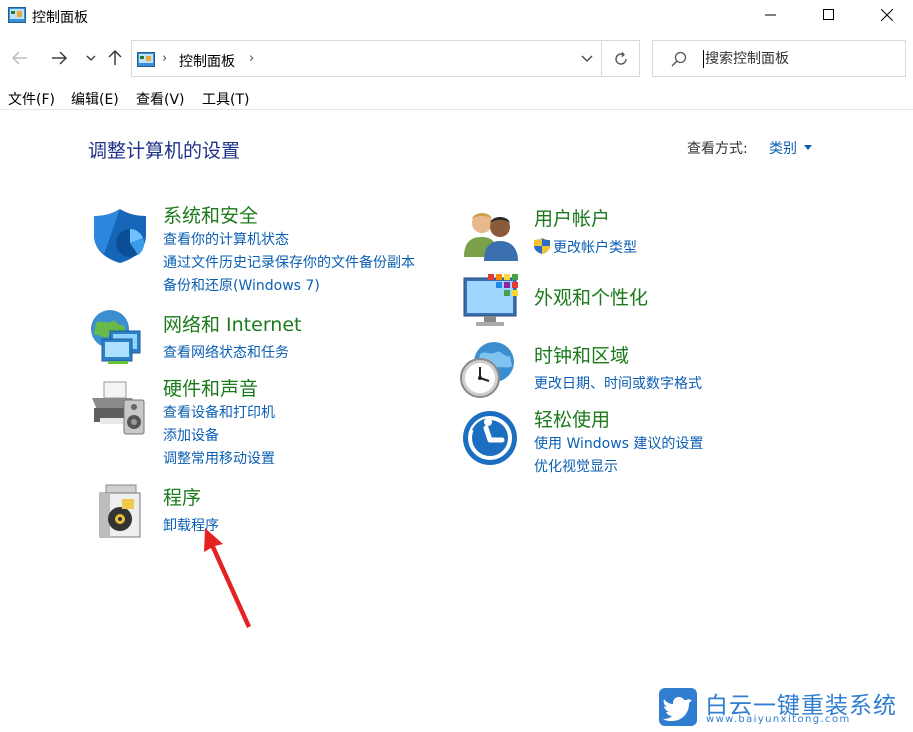 Image resolution: width=913 pixels, height=732 pixels. What do you see at coordinates (17, 15) in the screenshot?
I see `control-panel-app-icon` at bounding box center [17, 15].